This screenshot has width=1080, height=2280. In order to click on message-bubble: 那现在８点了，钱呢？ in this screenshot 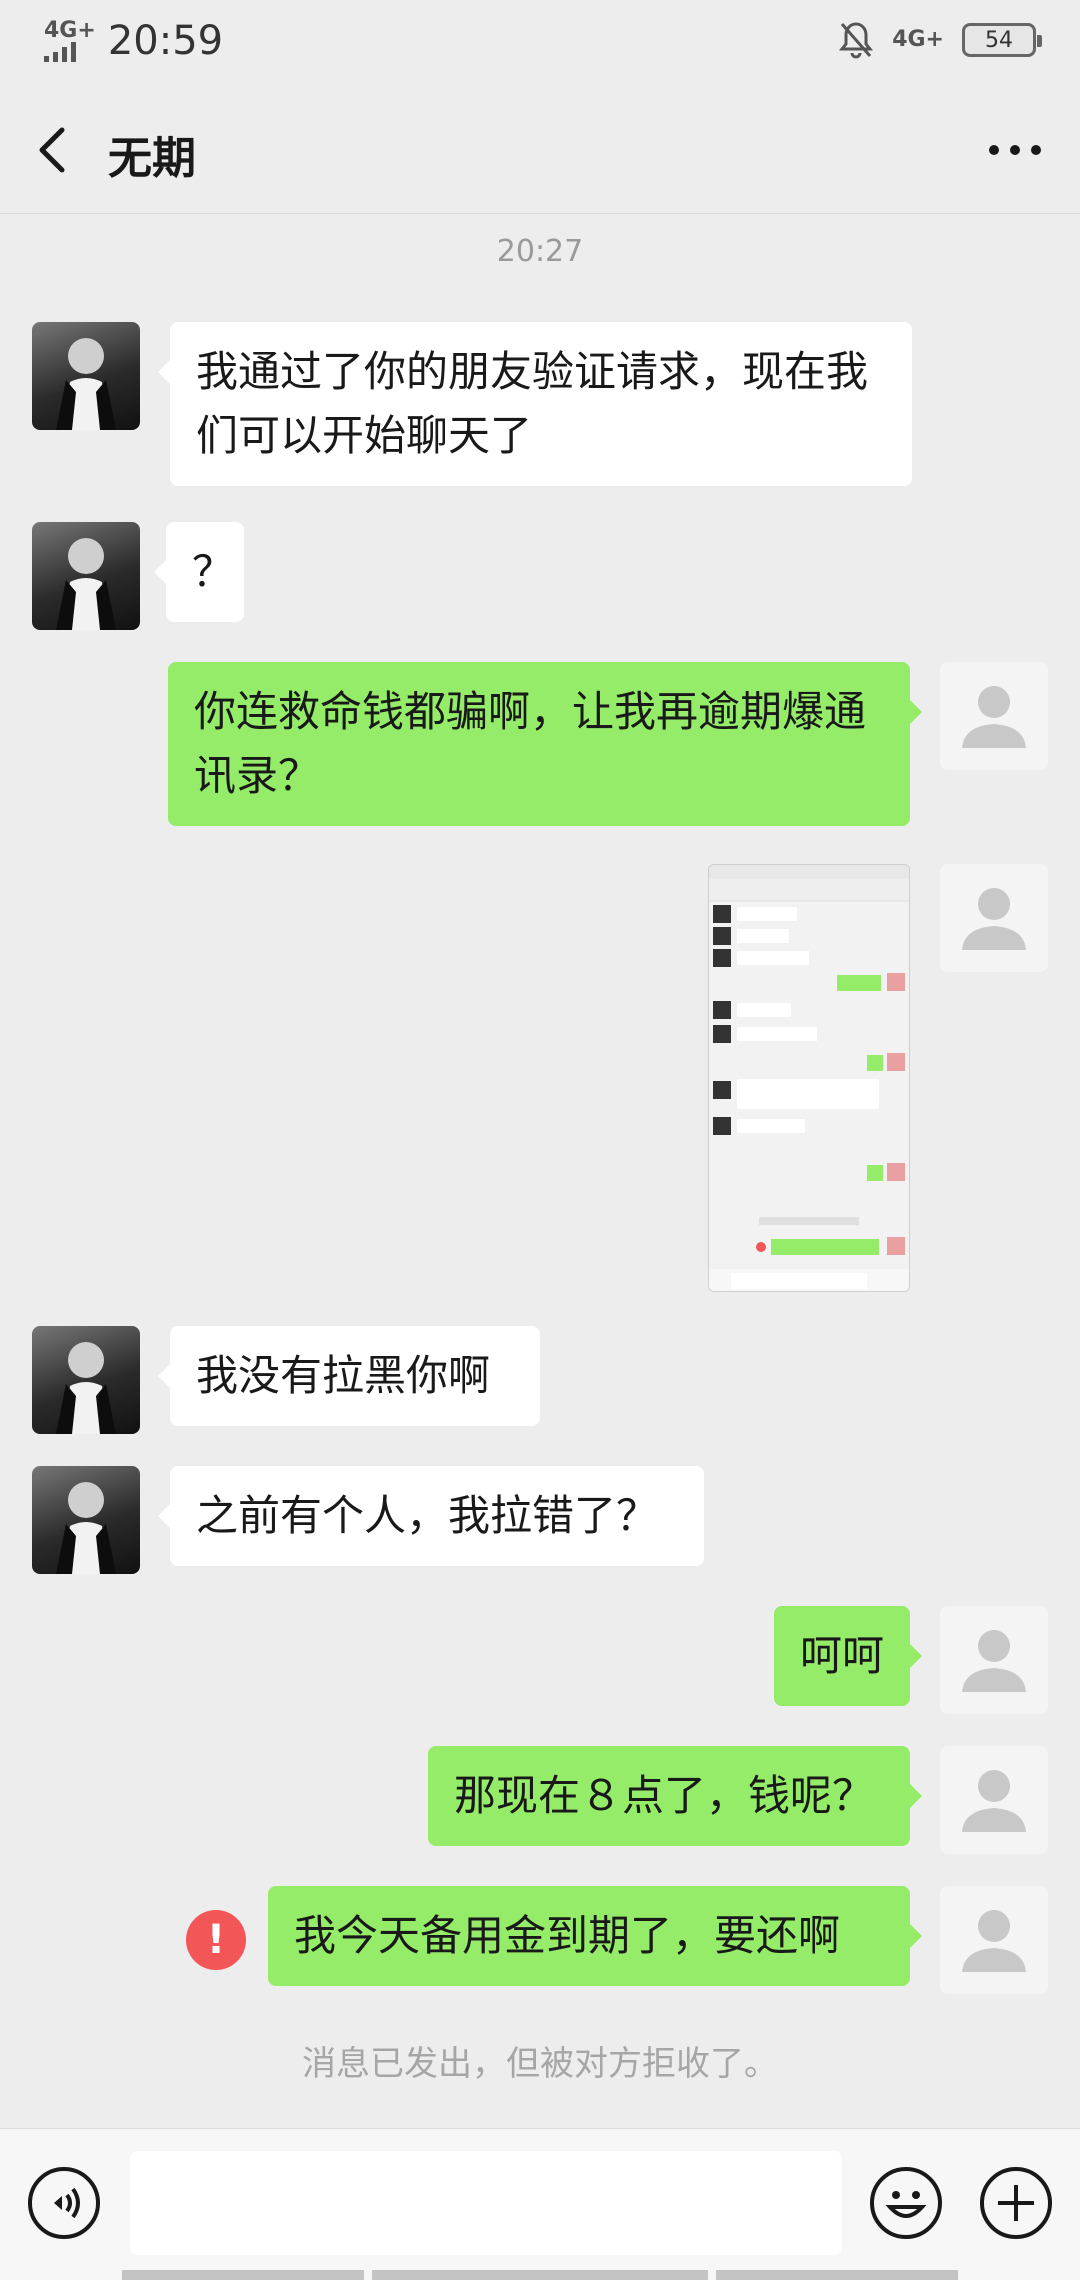, I will do `click(675, 1796)`.